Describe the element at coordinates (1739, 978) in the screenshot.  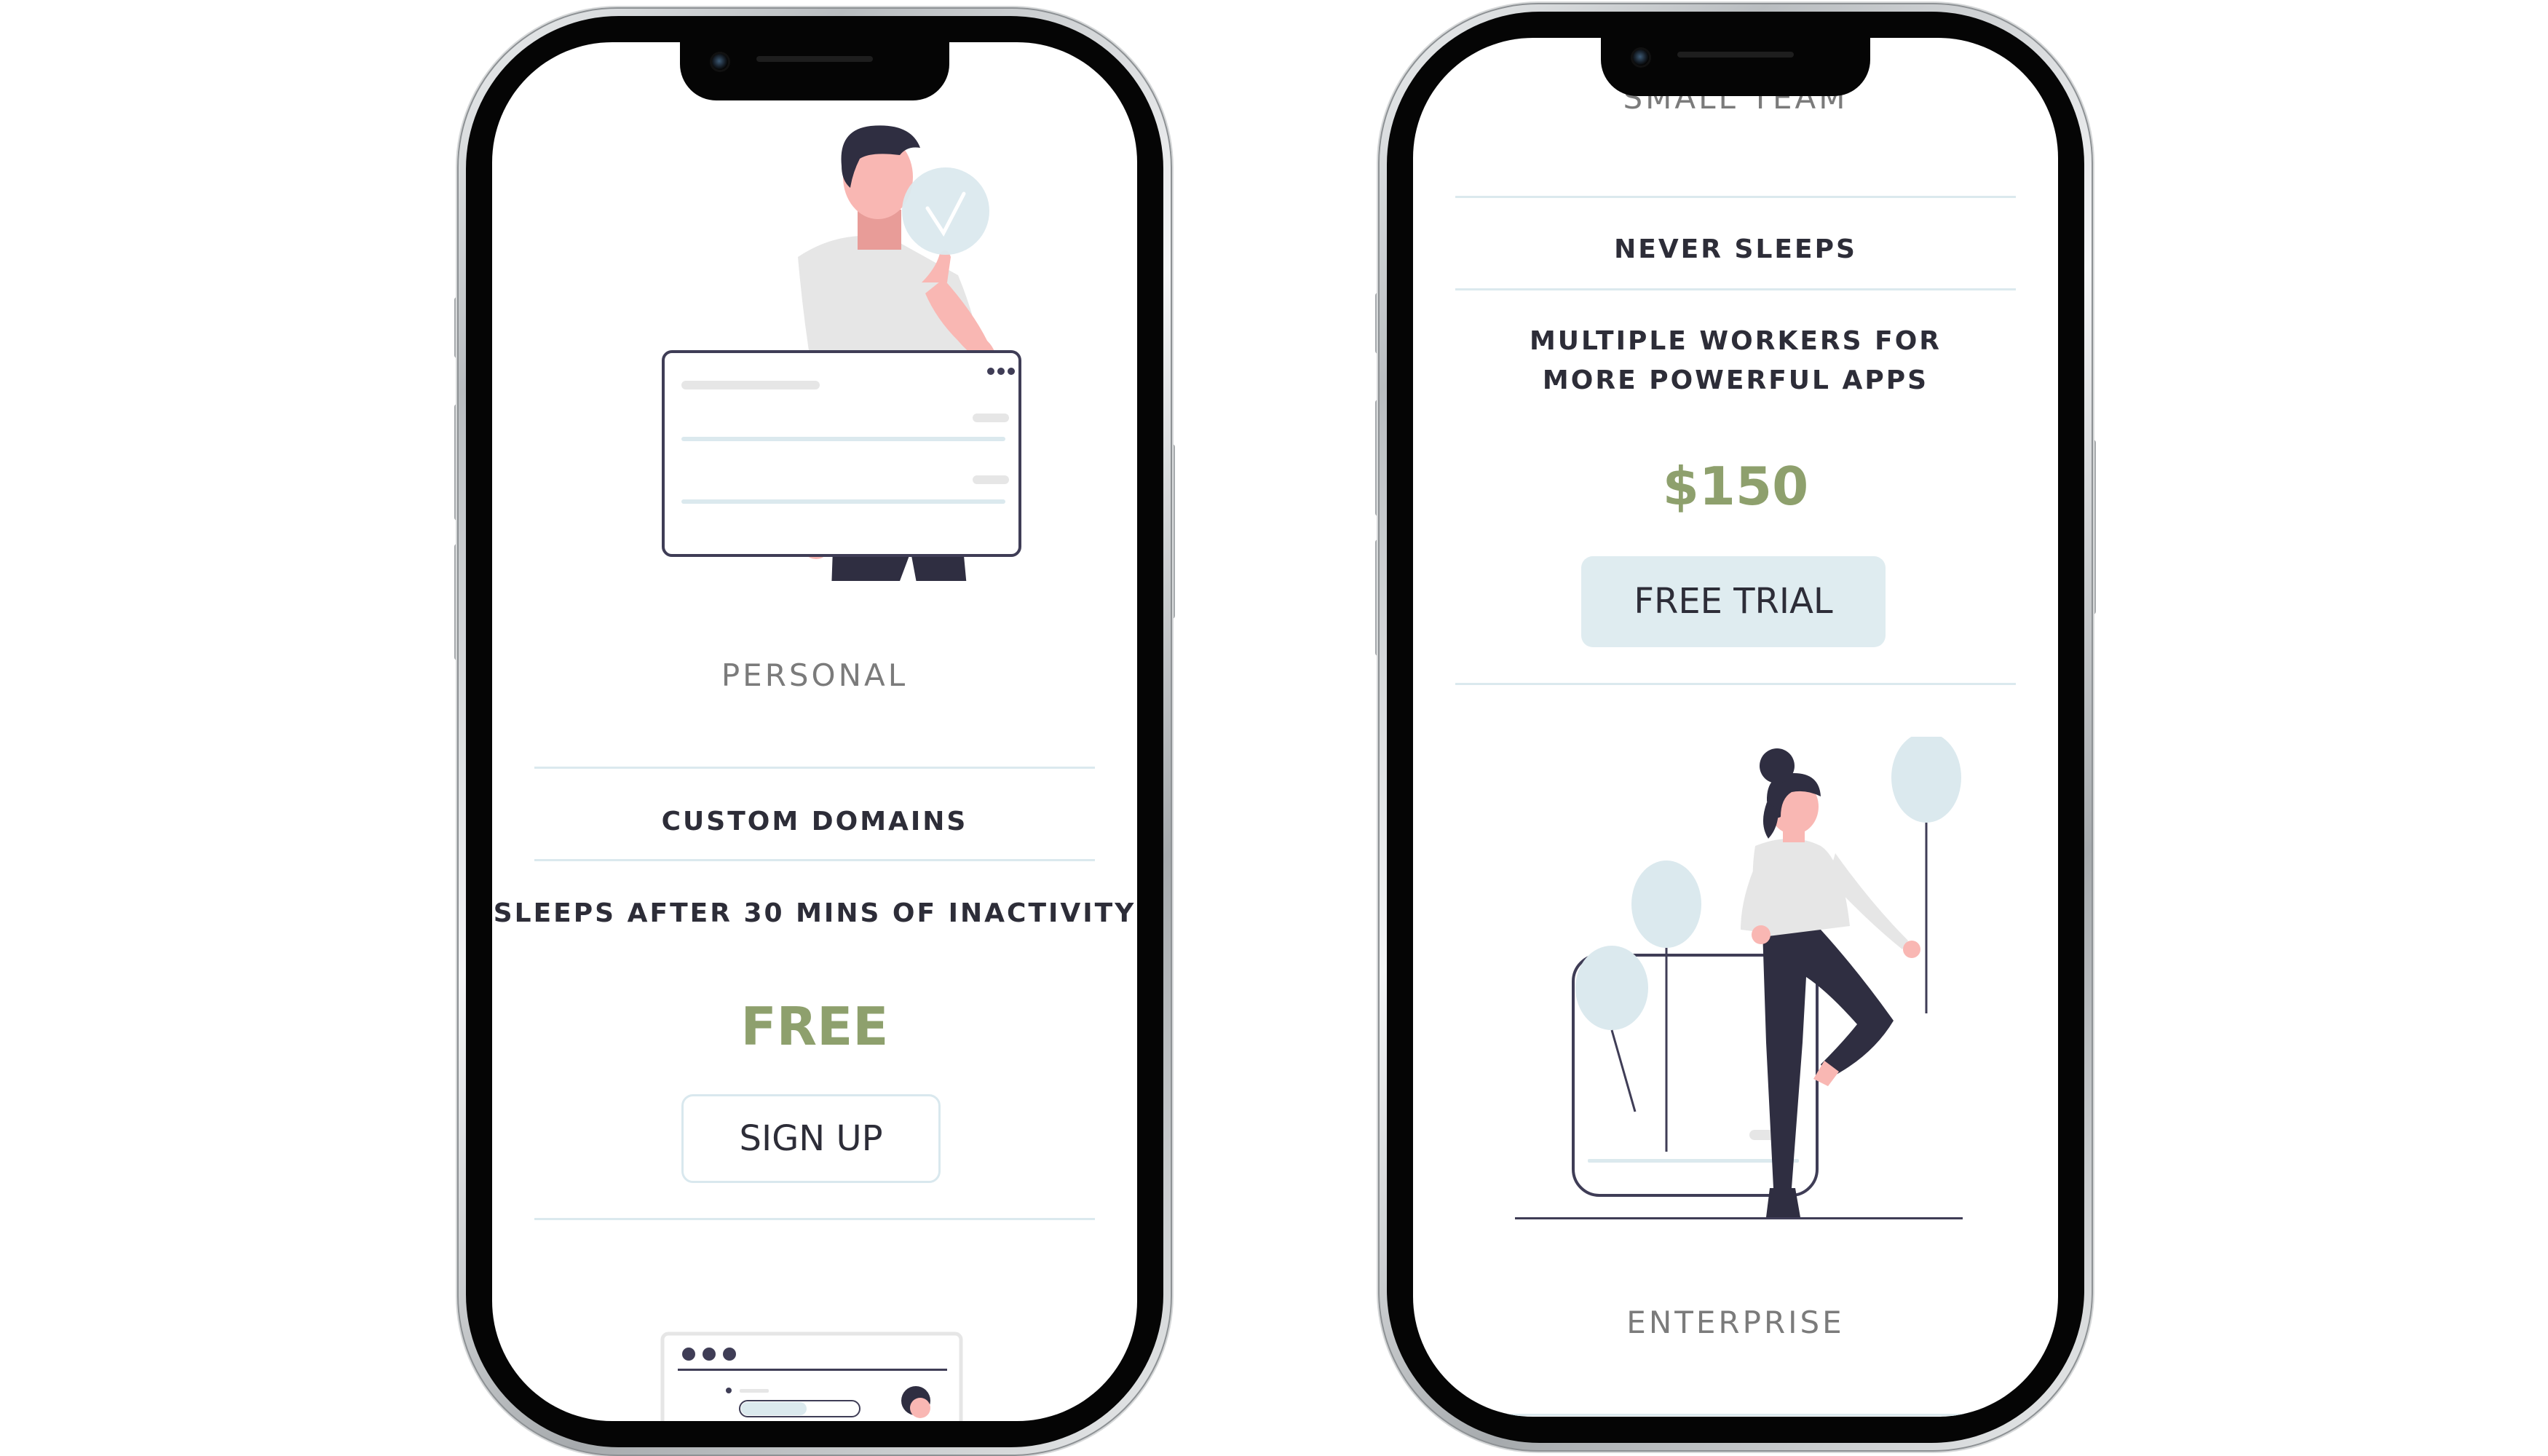
I see `enterprise-illustration` at that location.